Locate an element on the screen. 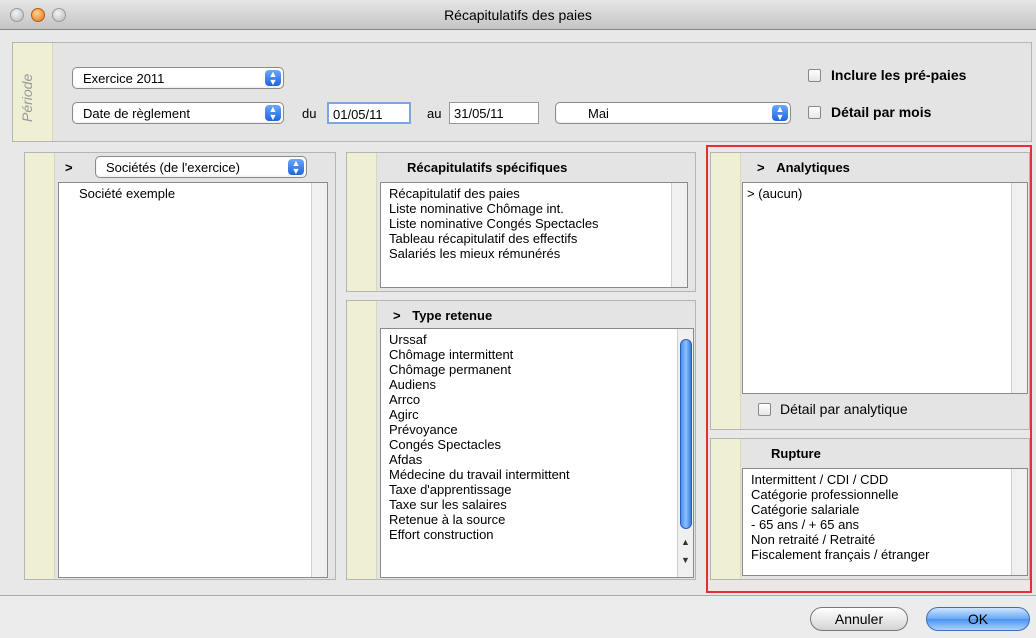  list-item: Liste nominative Congés Spectacles is located at coordinates (534, 223).